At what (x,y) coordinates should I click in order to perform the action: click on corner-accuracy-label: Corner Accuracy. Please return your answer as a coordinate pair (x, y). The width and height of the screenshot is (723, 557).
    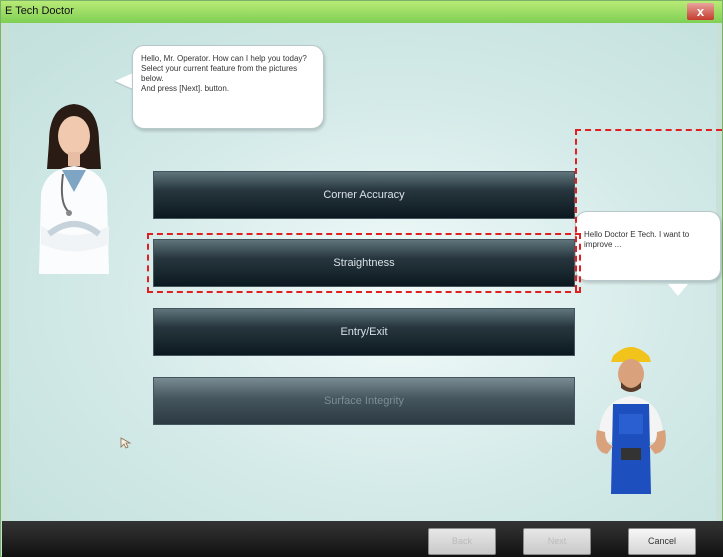
    Looking at the image, I should click on (364, 195).